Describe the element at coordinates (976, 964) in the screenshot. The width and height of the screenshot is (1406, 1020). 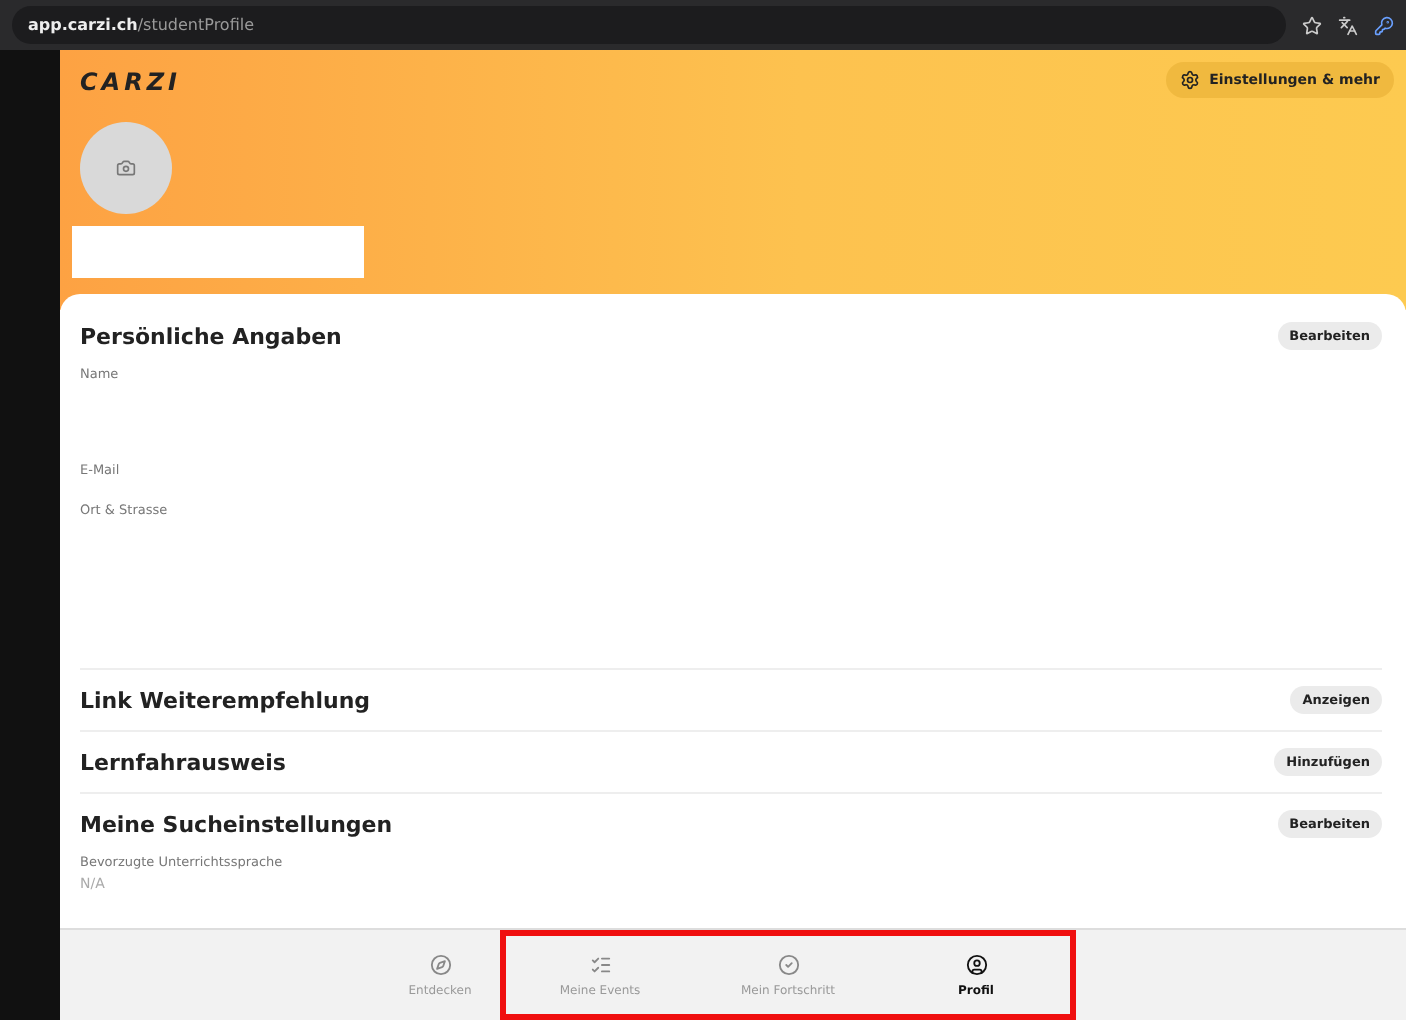
I see `user-icon` at that location.